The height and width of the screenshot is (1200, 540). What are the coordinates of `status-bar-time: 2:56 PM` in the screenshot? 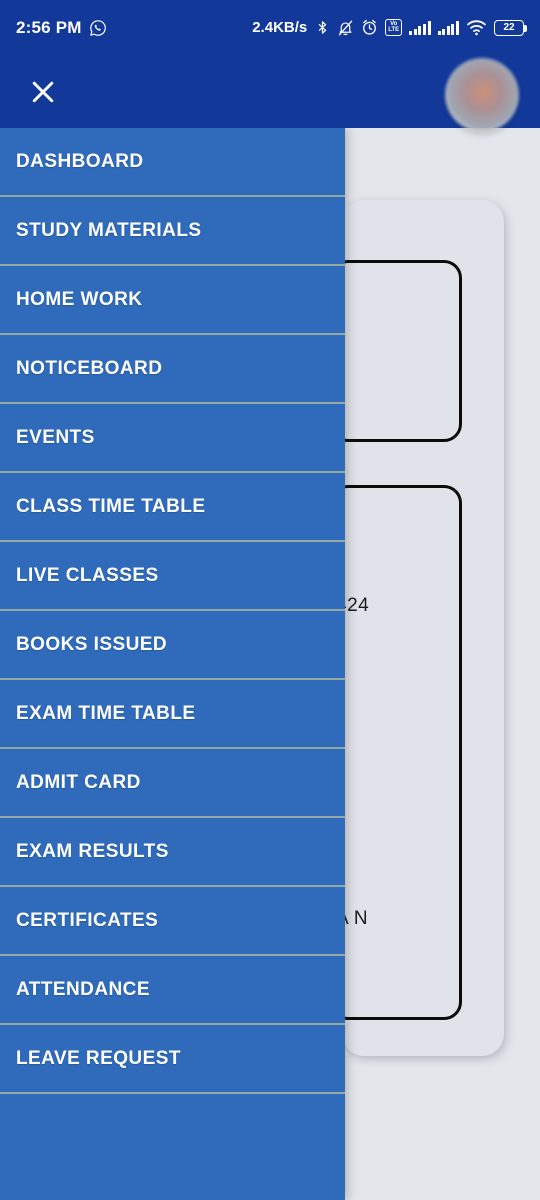 It's located at (49, 27).